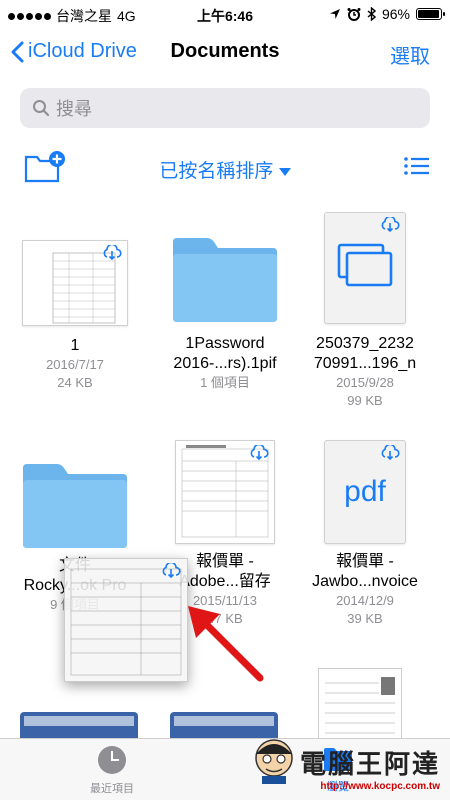 This screenshot has height=800, width=450. What do you see at coordinates (365, 363) in the screenshot?
I see `file-name-line2: 70991...196_n` at bounding box center [365, 363].